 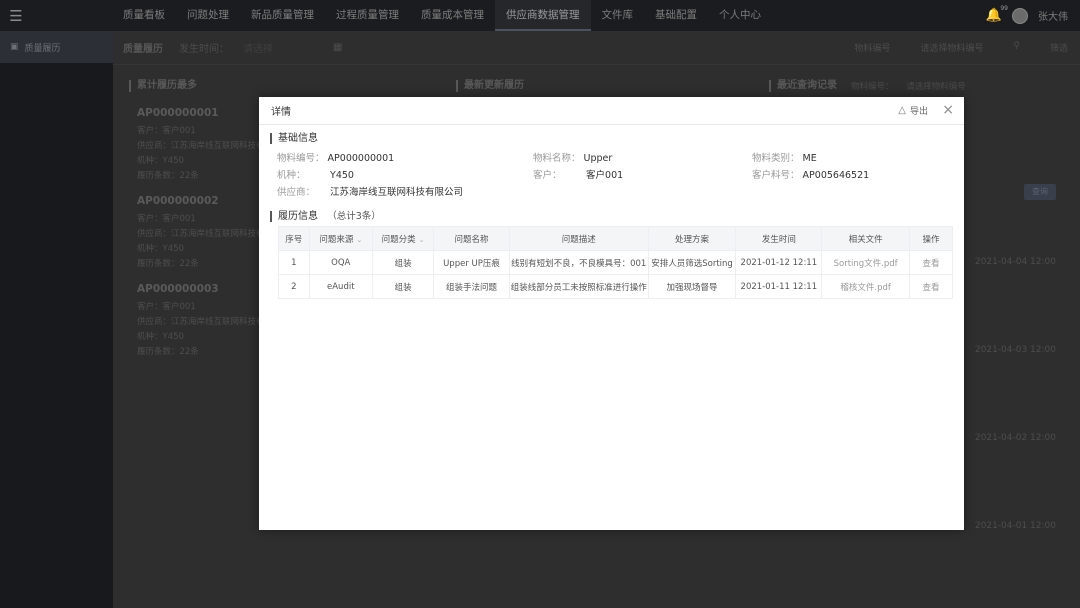 What do you see at coordinates (160, 337) in the screenshot?
I see `card-model: 机种：Y450` at bounding box center [160, 337].